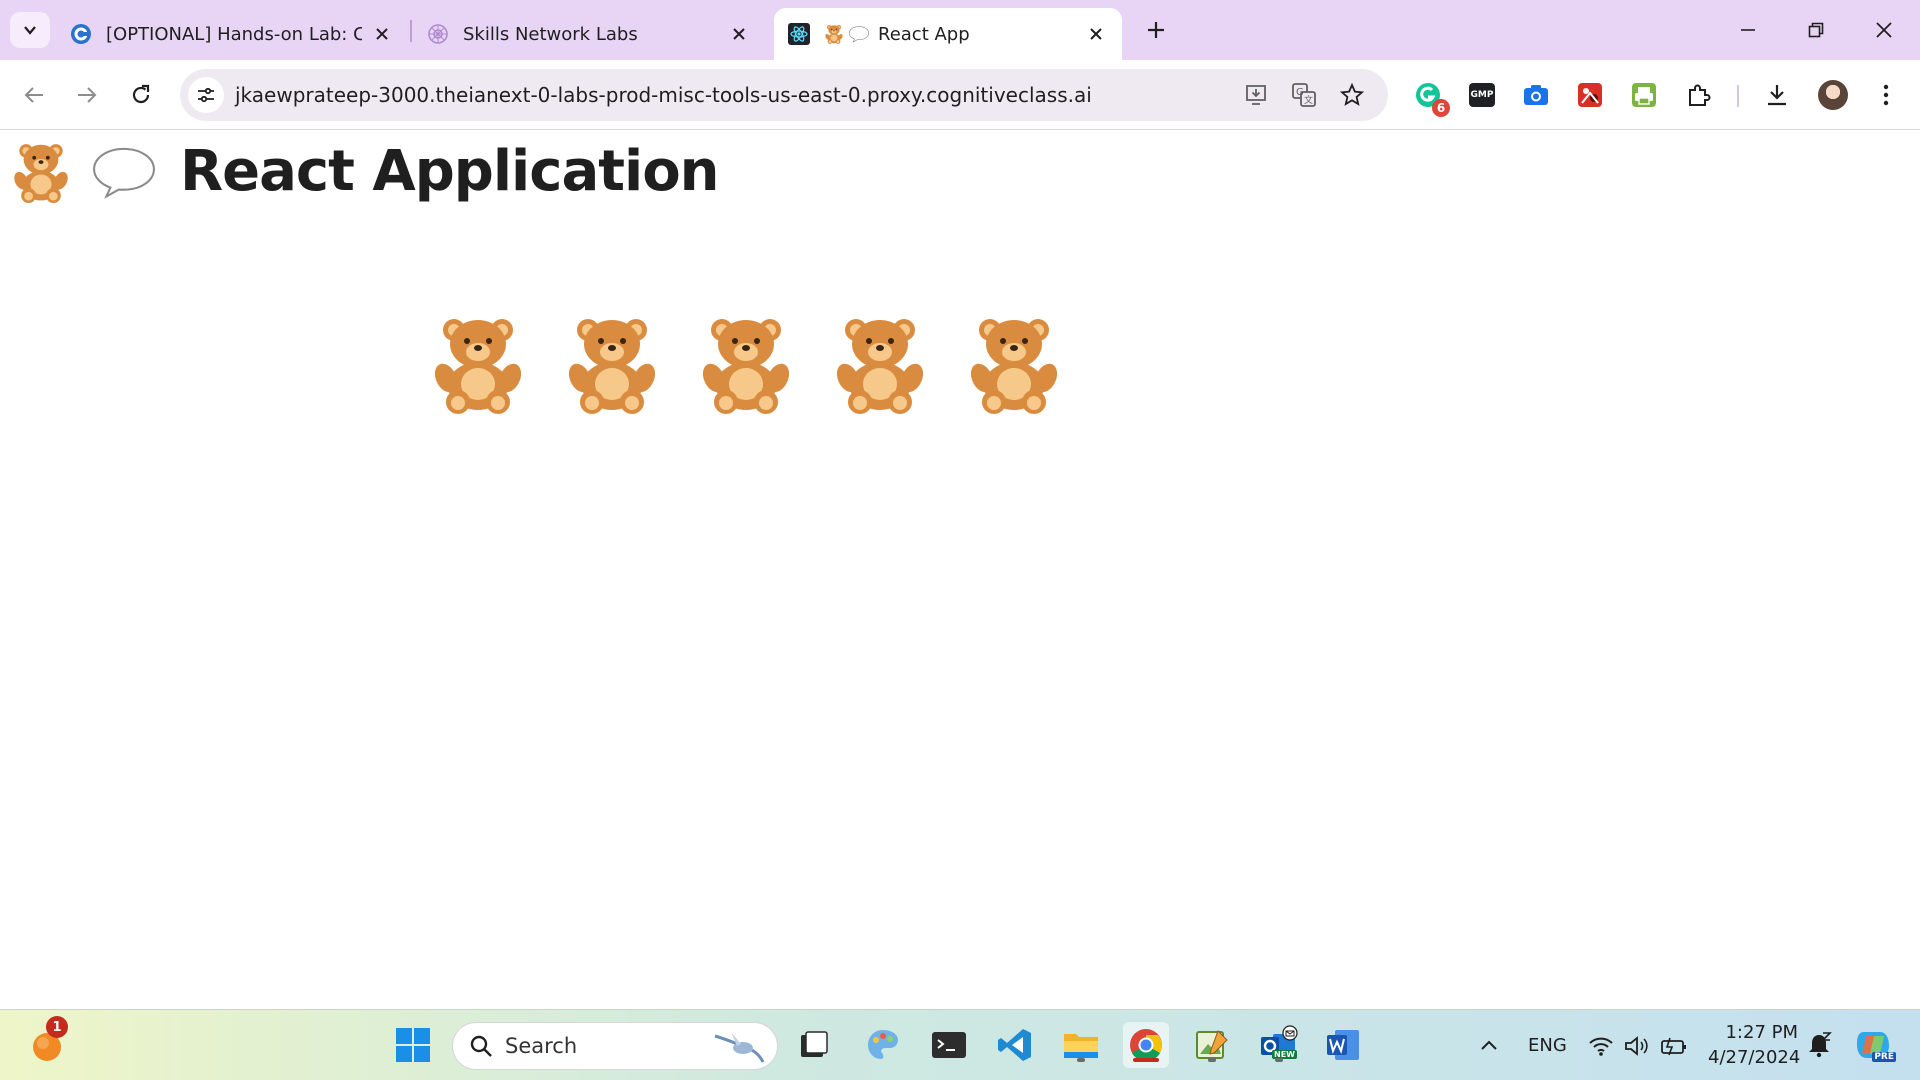 The image size is (1920, 1080). I want to click on gmp-label: GMP, so click(1482, 95).